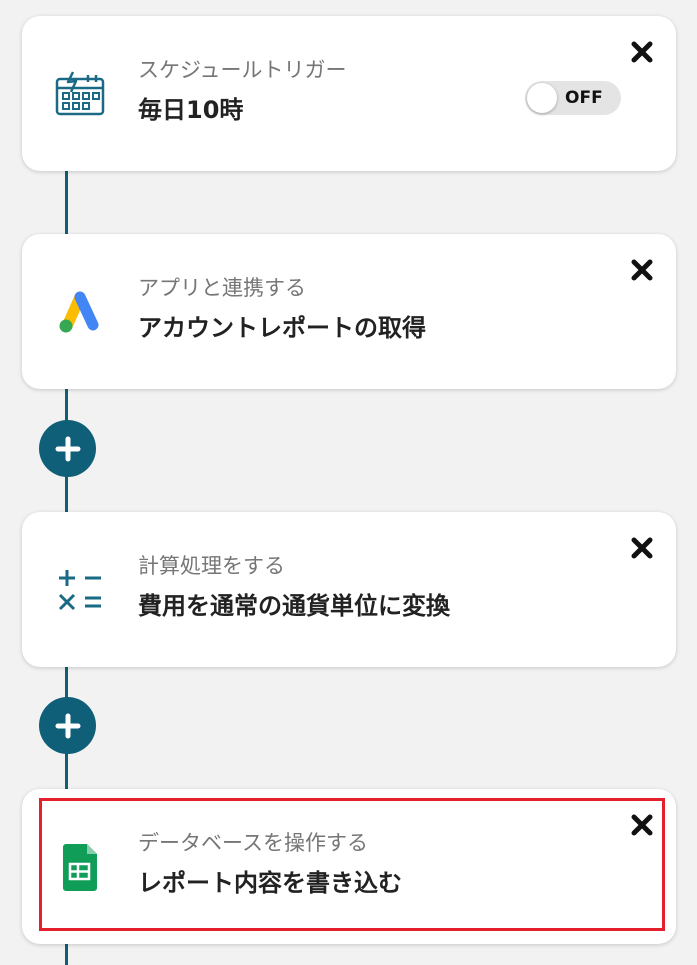 This screenshot has height=965, width=697. I want to click on calendar-lightning-icon, so click(80, 94).